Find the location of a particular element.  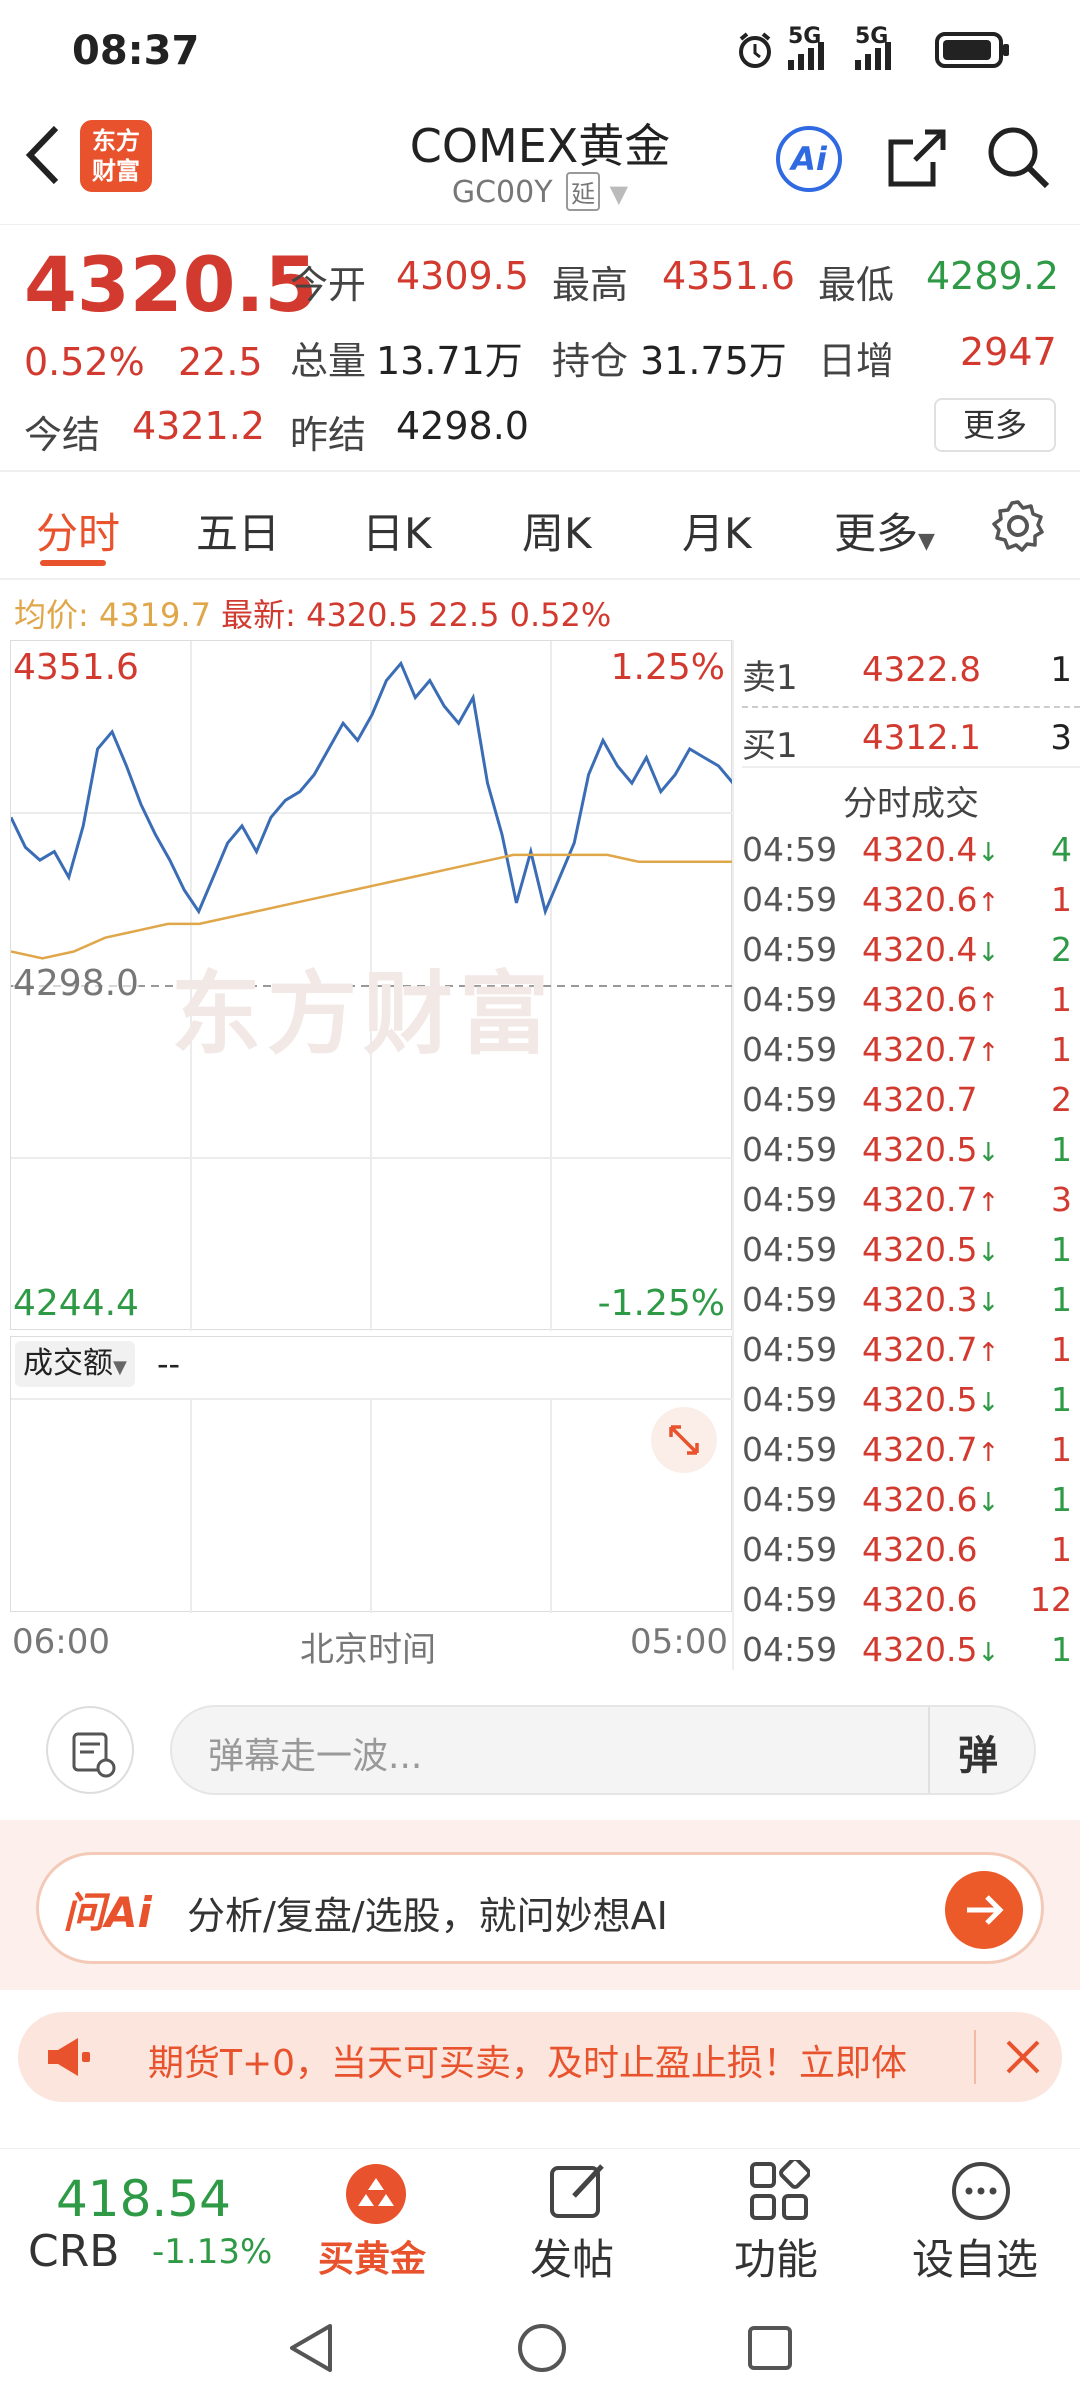

caret-down-icon: ▼ is located at coordinates (120, 1367).